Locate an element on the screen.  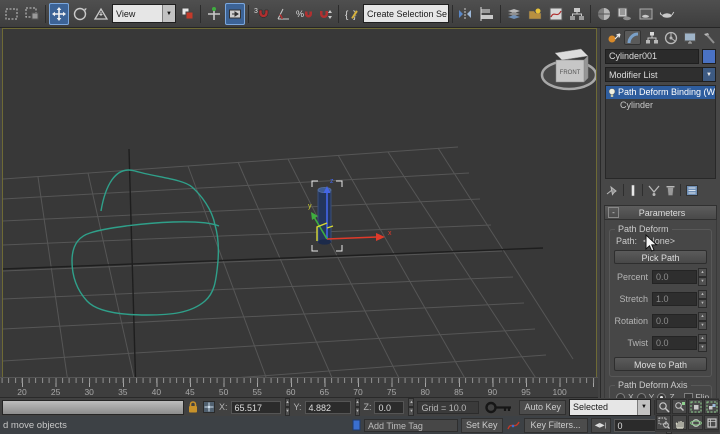
move-to-path-button: Move to Path is located at coordinates (660, 364).